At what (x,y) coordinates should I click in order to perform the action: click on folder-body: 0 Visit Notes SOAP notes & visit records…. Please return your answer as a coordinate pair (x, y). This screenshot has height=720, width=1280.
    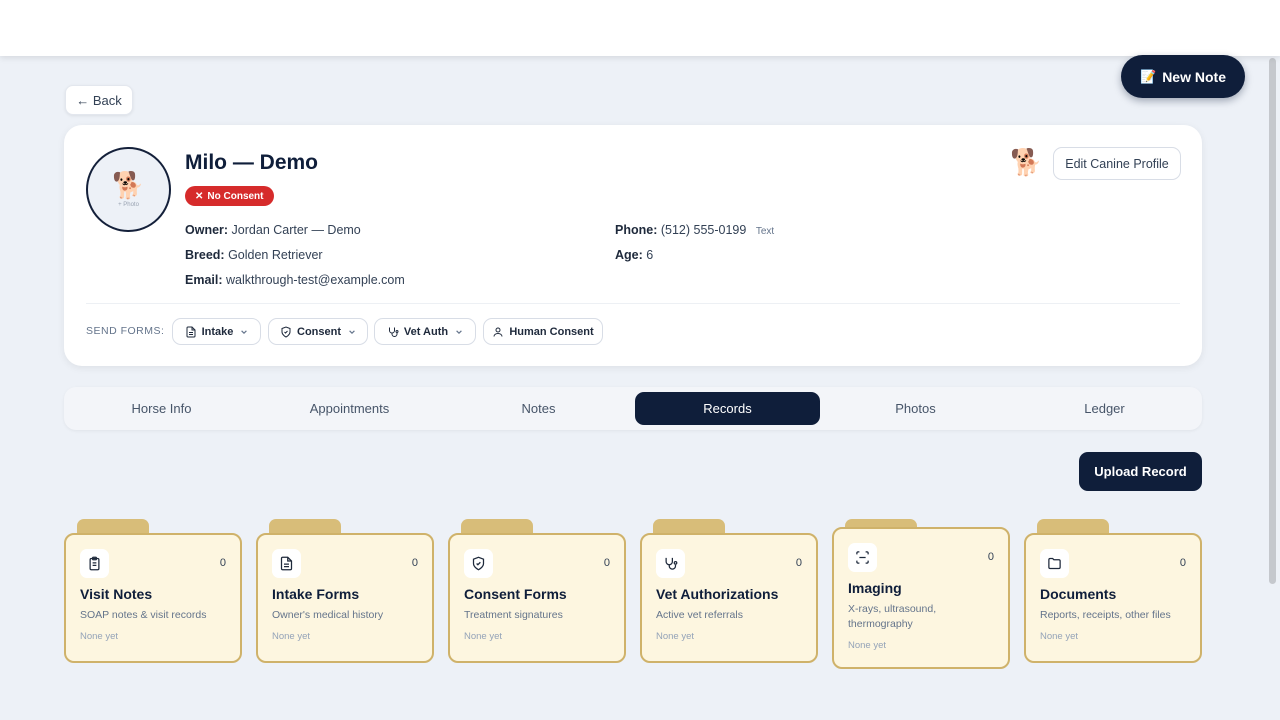
    Looking at the image, I should click on (153, 598).